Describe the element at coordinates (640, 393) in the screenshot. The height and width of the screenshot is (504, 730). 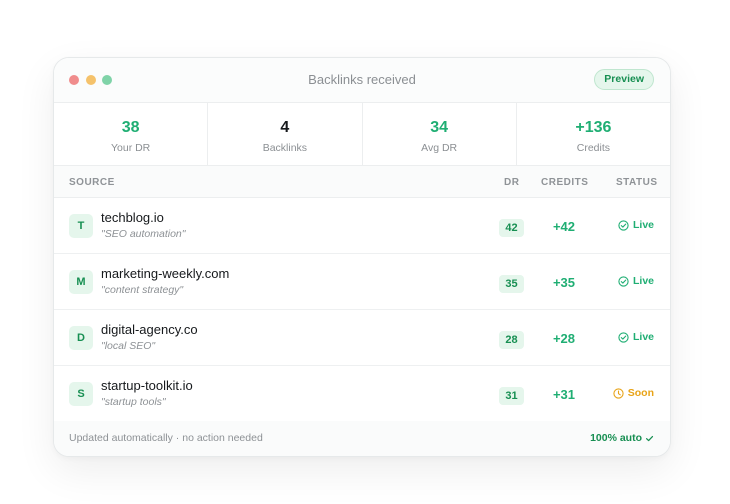
I see `status-label: Soon` at that location.